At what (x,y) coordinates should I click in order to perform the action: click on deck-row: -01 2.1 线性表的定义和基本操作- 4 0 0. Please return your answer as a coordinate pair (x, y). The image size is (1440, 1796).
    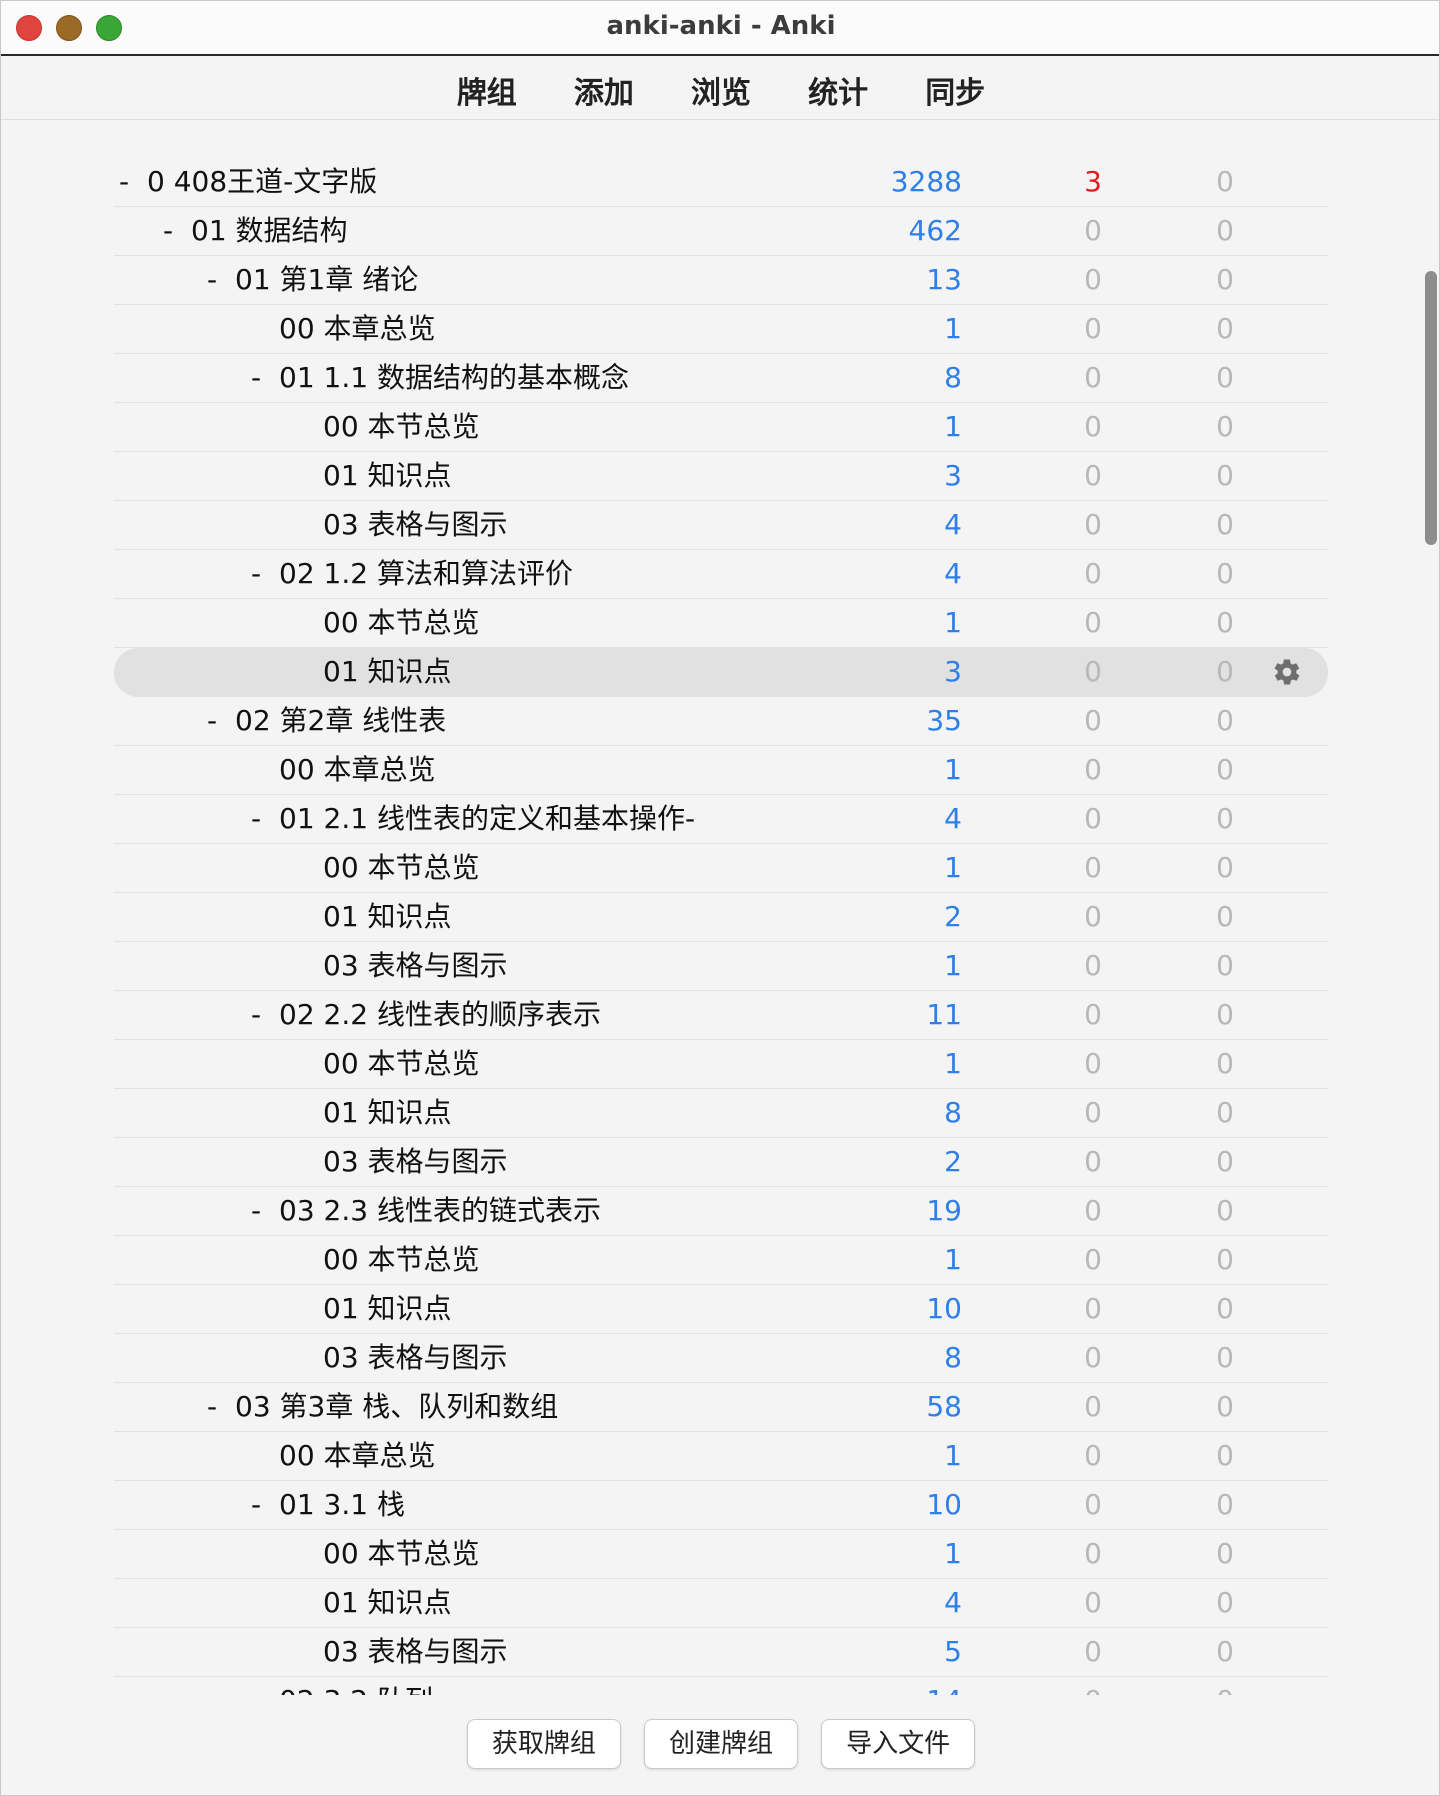
    Looking at the image, I should click on (721, 819).